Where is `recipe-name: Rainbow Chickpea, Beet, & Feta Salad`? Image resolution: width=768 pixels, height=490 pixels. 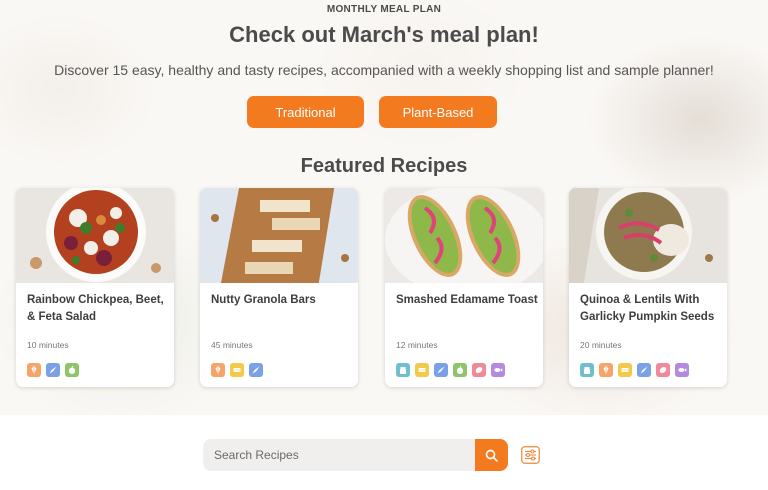 recipe-name: Rainbow Chickpea, Beet, & Feta Salad is located at coordinates (95, 308).